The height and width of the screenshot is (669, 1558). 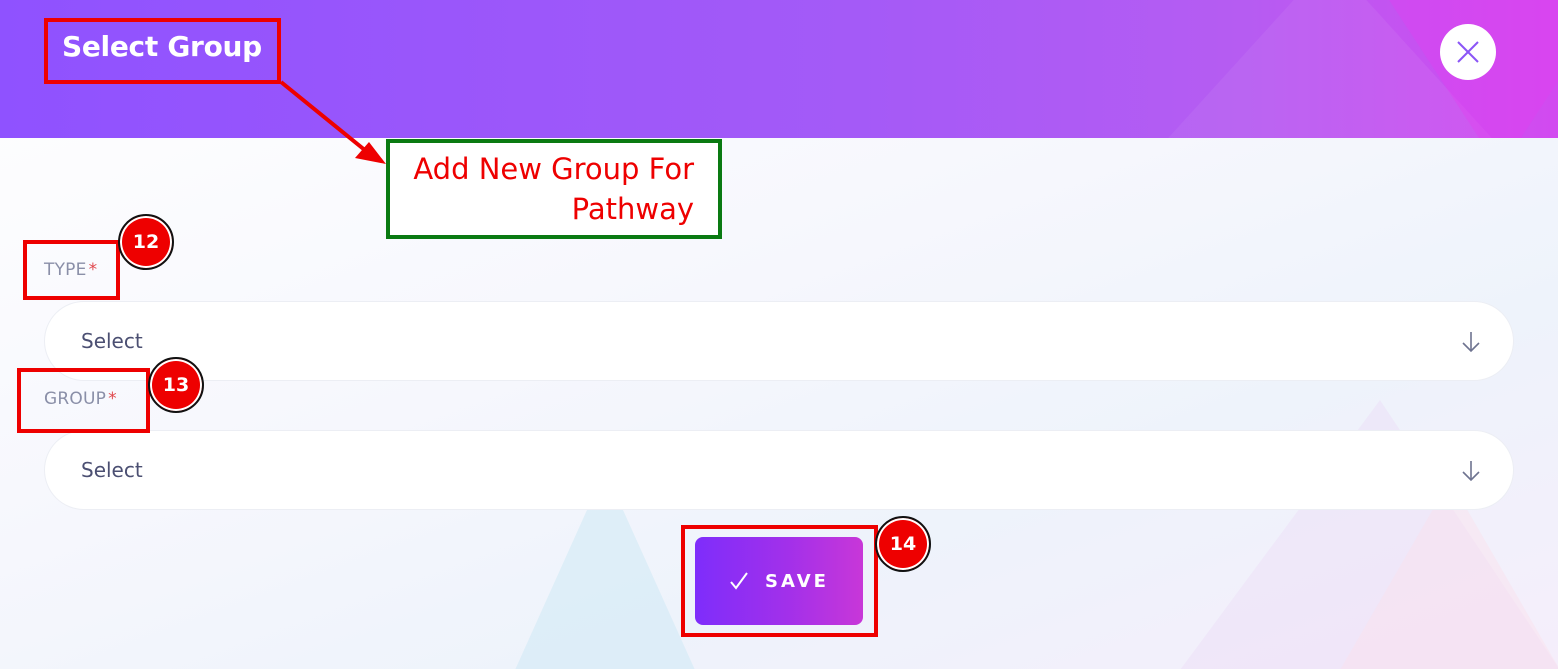 What do you see at coordinates (779, 341) in the screenshot?
I see `type-select: Select` at bounding box center [779, 341].